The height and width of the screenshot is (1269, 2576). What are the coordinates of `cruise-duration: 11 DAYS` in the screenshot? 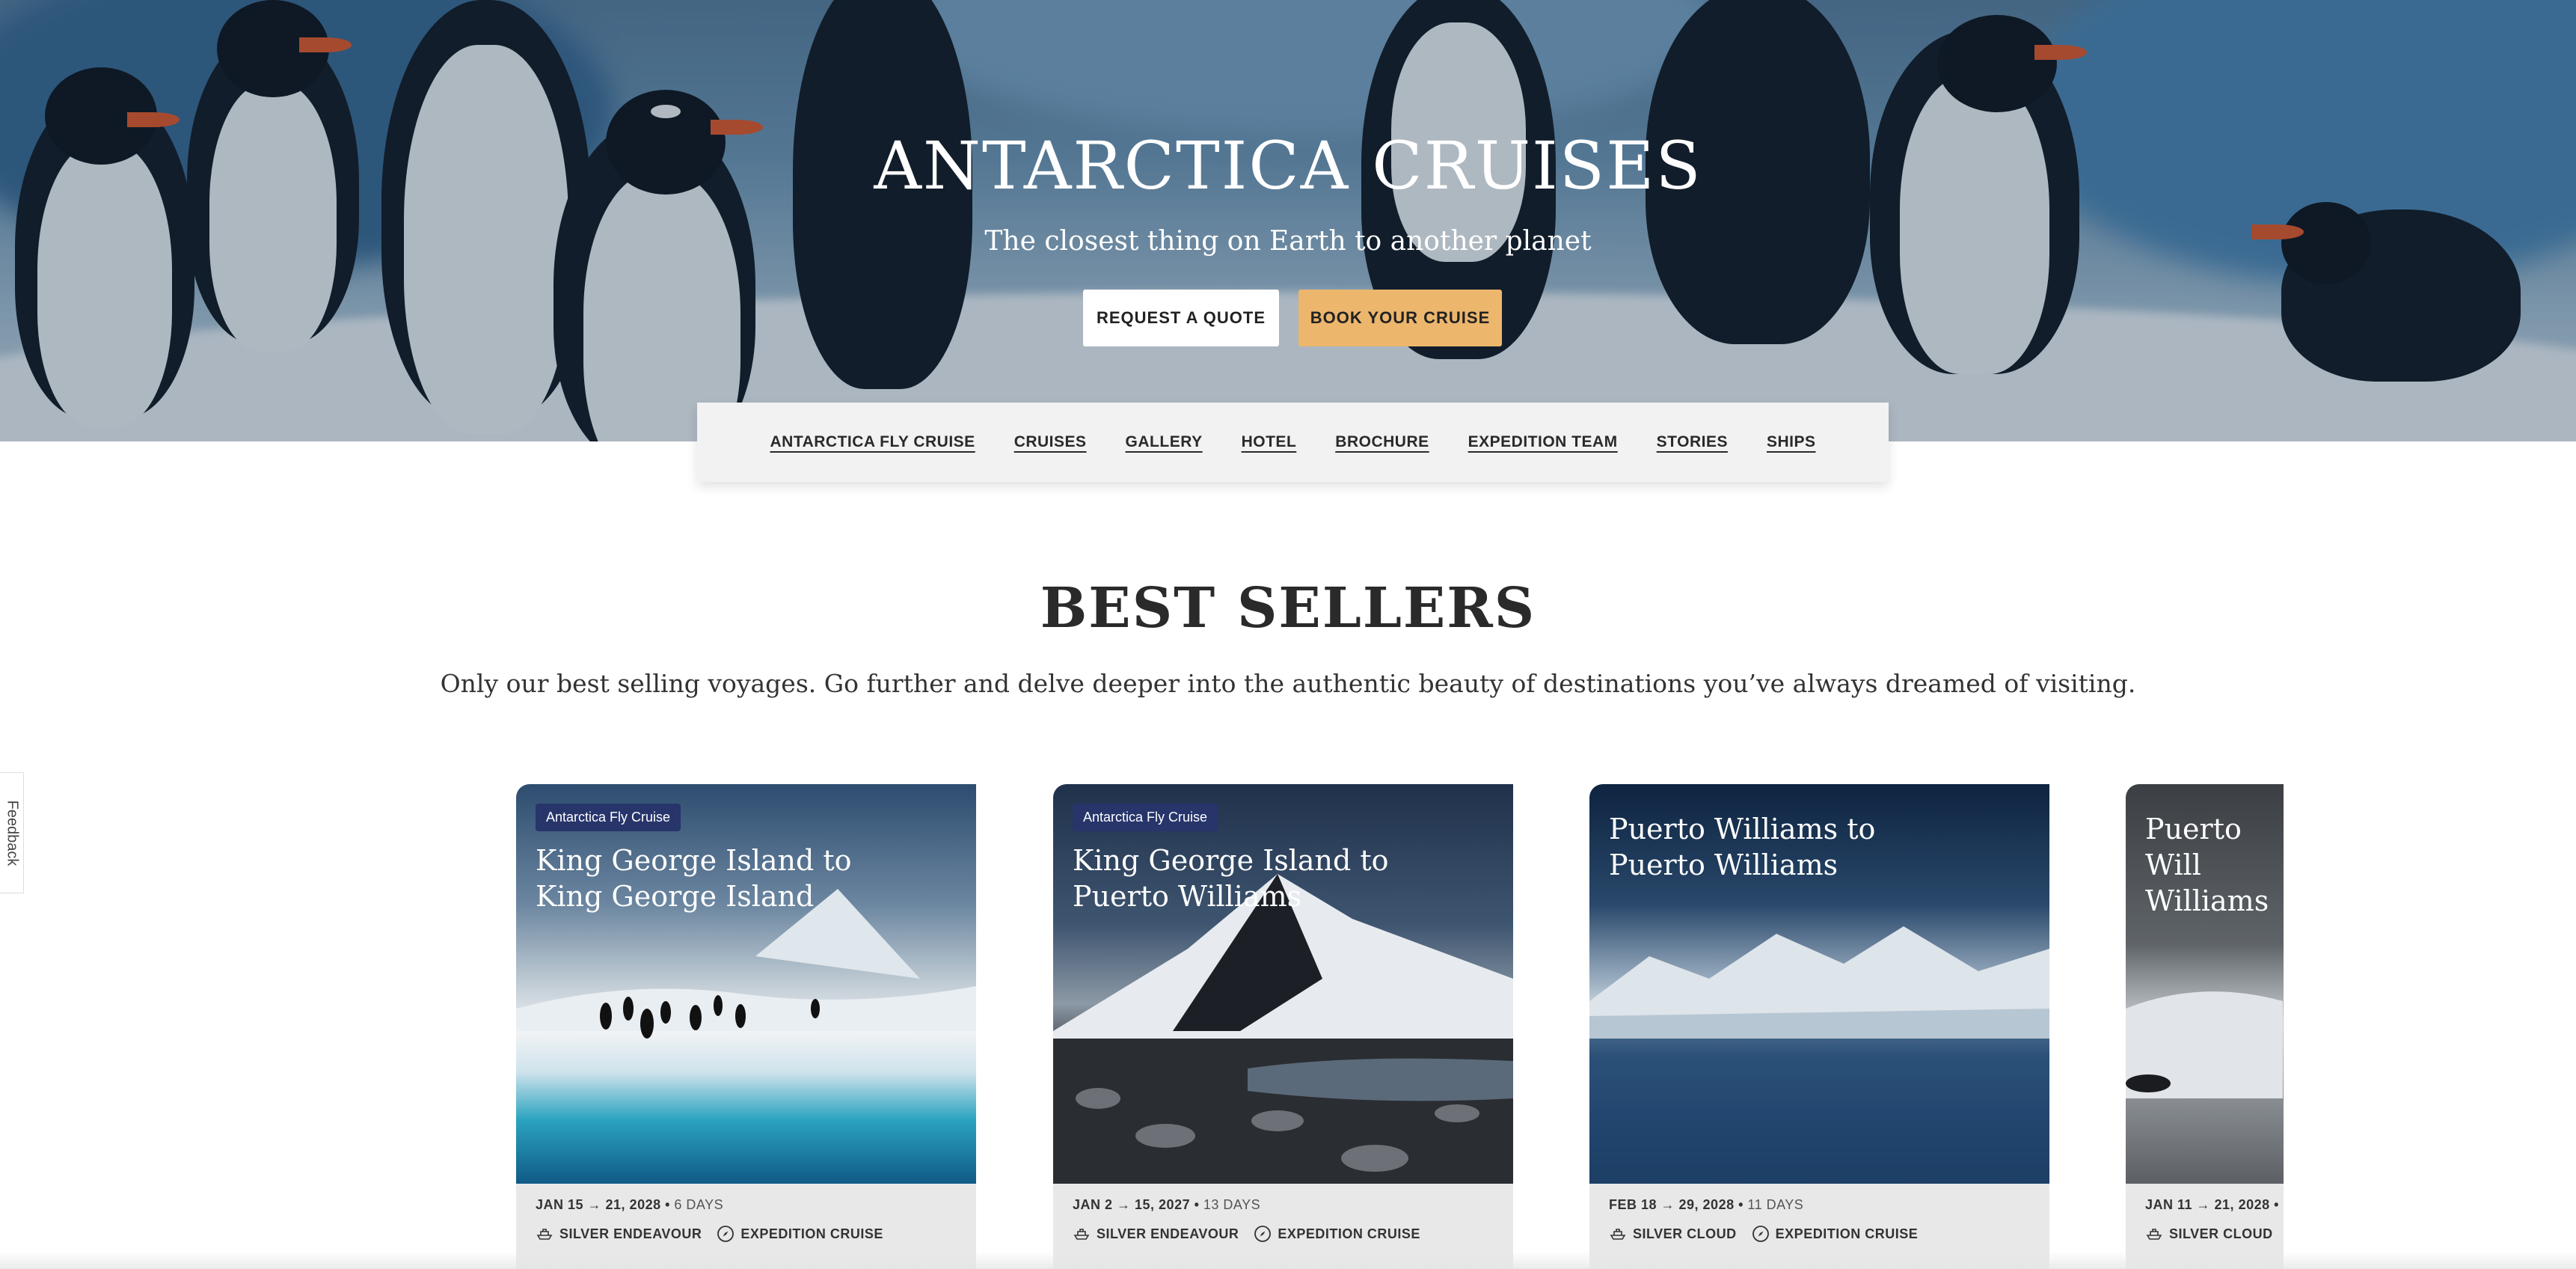 It's located at (1775, 1204).